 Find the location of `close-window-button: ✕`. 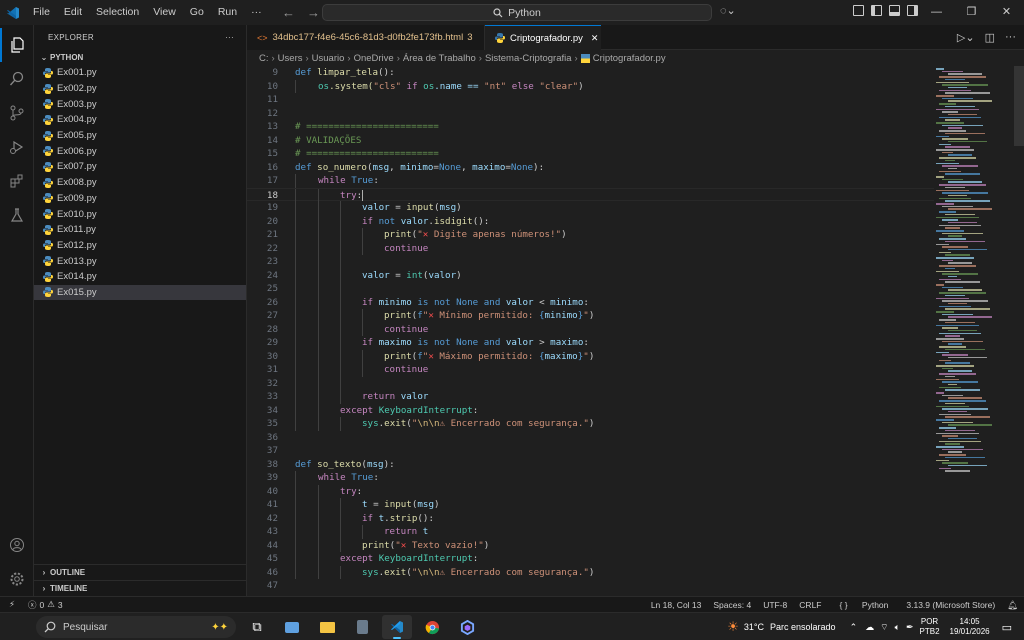

close-window-button: ✕ is located at coordinates (1006, 12).